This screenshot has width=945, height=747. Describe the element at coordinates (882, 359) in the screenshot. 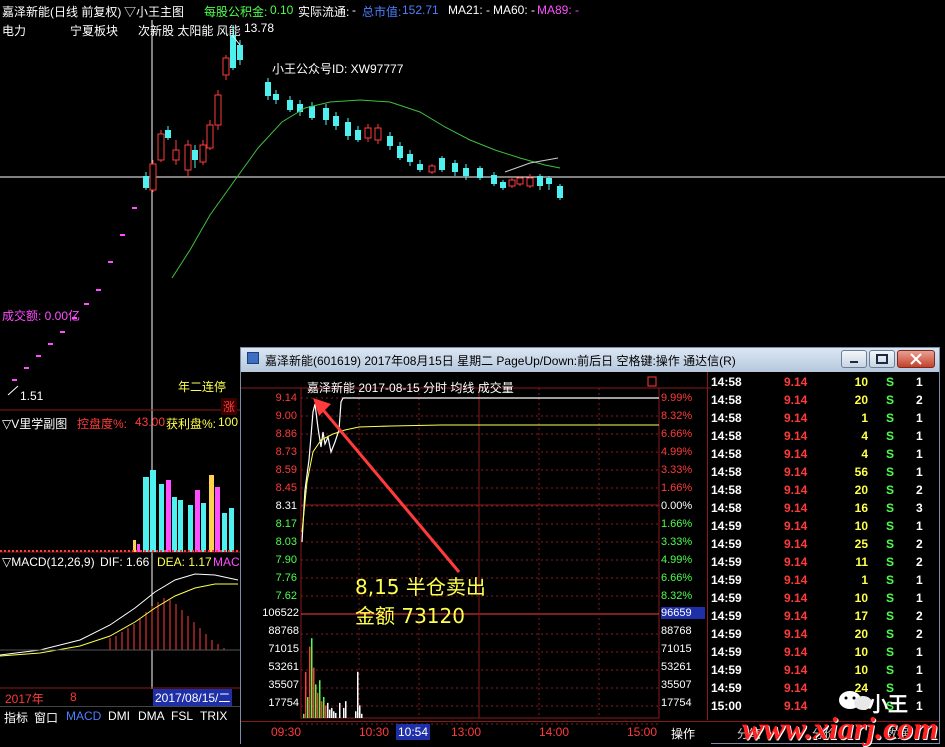

I see `maximize-button` at that location.